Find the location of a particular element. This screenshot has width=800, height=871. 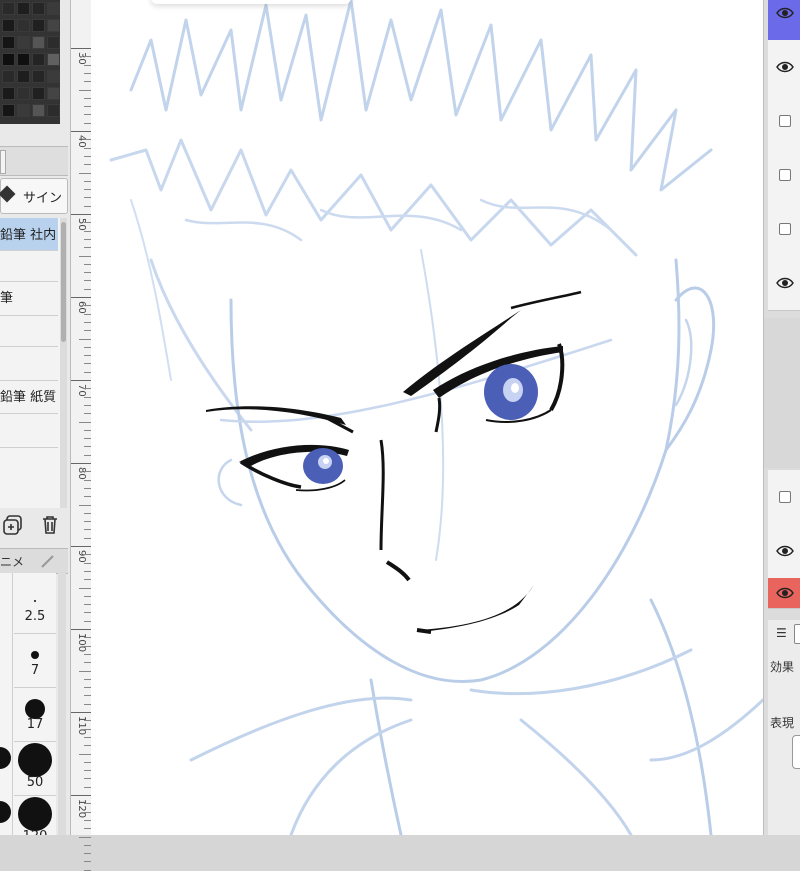

trash-icon is located at coordinates (50, 525).